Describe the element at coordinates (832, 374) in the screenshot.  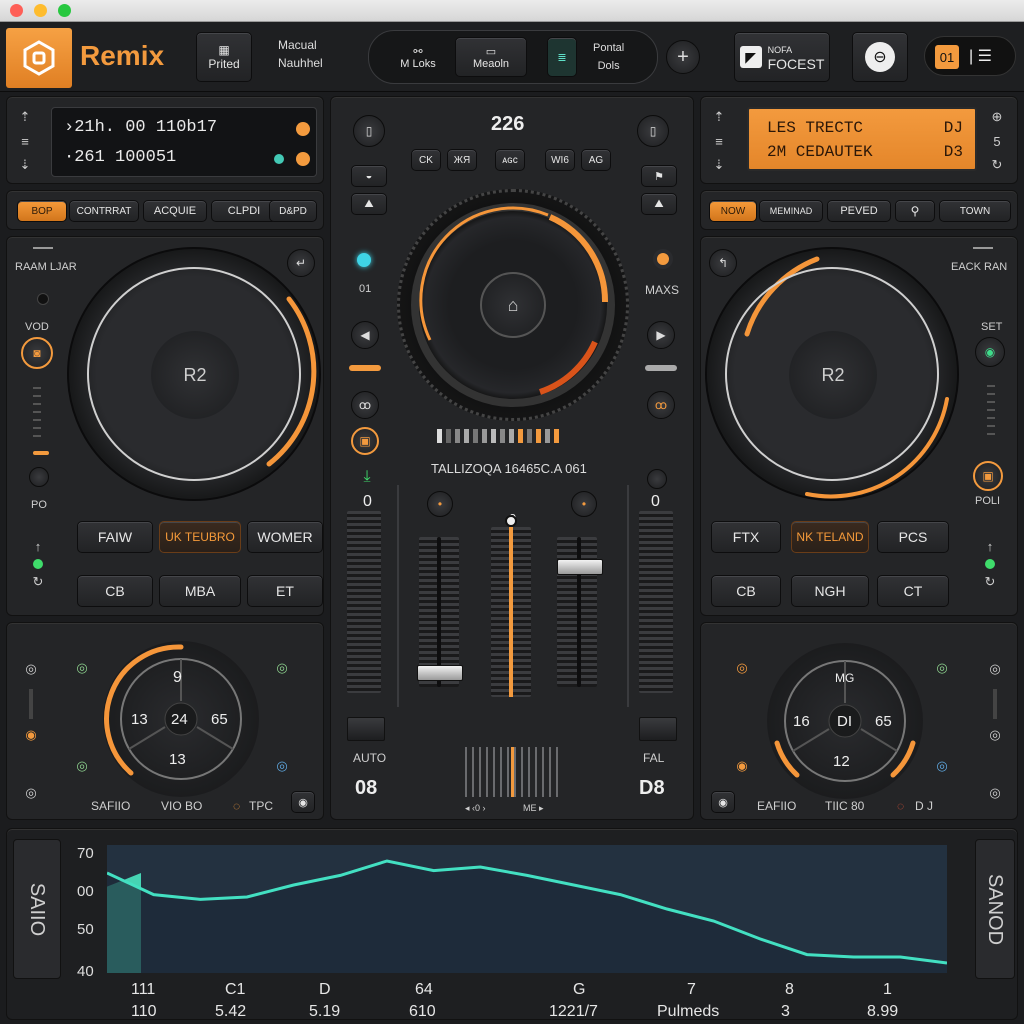
I see `right-jog-wheel: R2` at that location.